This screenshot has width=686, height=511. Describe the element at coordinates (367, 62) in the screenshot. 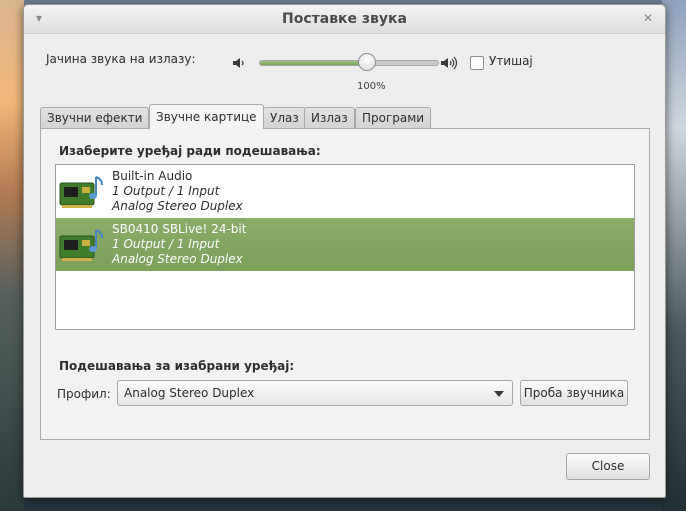

I see `volume-slider-handle` at that location.